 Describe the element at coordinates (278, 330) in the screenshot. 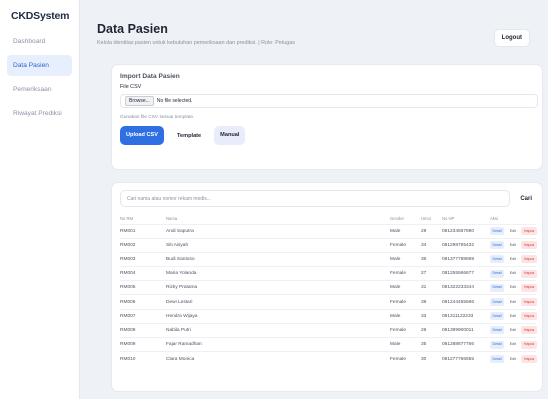

I see `cell-nama: Nabila Putri` at that location.